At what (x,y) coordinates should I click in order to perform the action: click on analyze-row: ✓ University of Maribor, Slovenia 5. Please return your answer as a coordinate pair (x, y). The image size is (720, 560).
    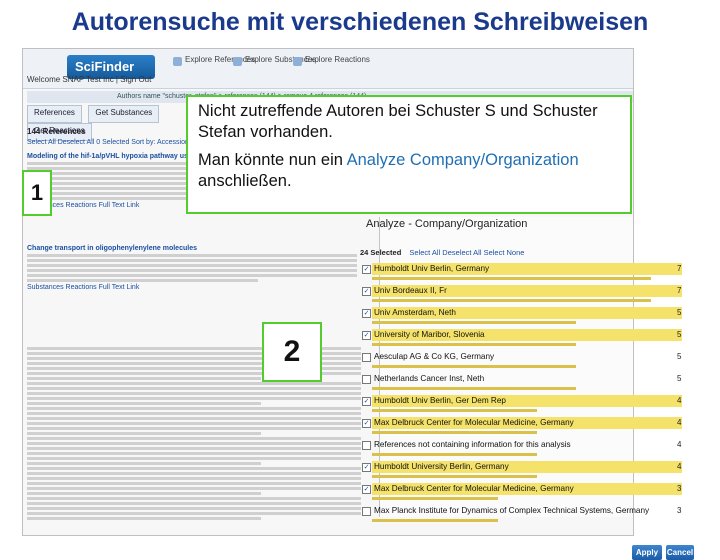
    Looking at the image, I should click on (522, 338).